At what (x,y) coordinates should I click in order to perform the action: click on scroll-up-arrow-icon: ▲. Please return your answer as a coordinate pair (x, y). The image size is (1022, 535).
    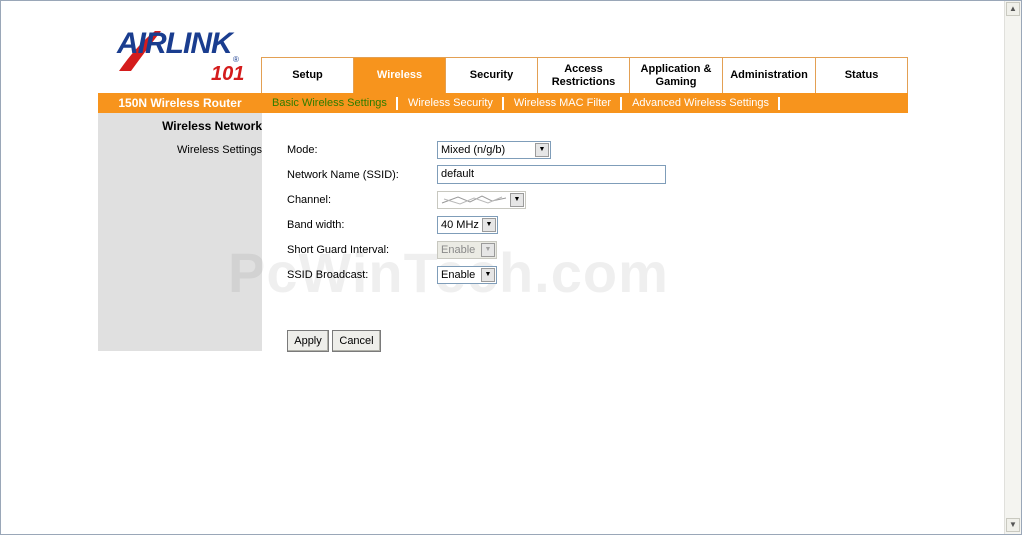
    Looking at the image, I should click on (1013, 9).